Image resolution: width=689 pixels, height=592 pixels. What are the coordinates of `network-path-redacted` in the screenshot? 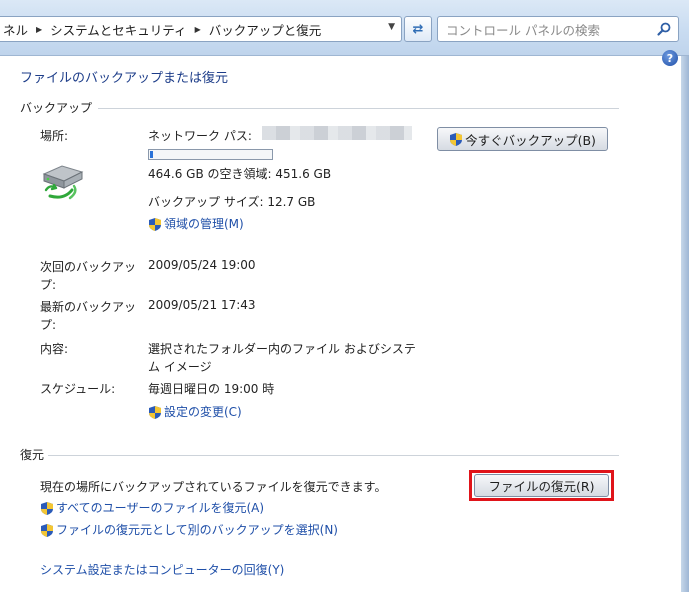 It's located at (337, 133).